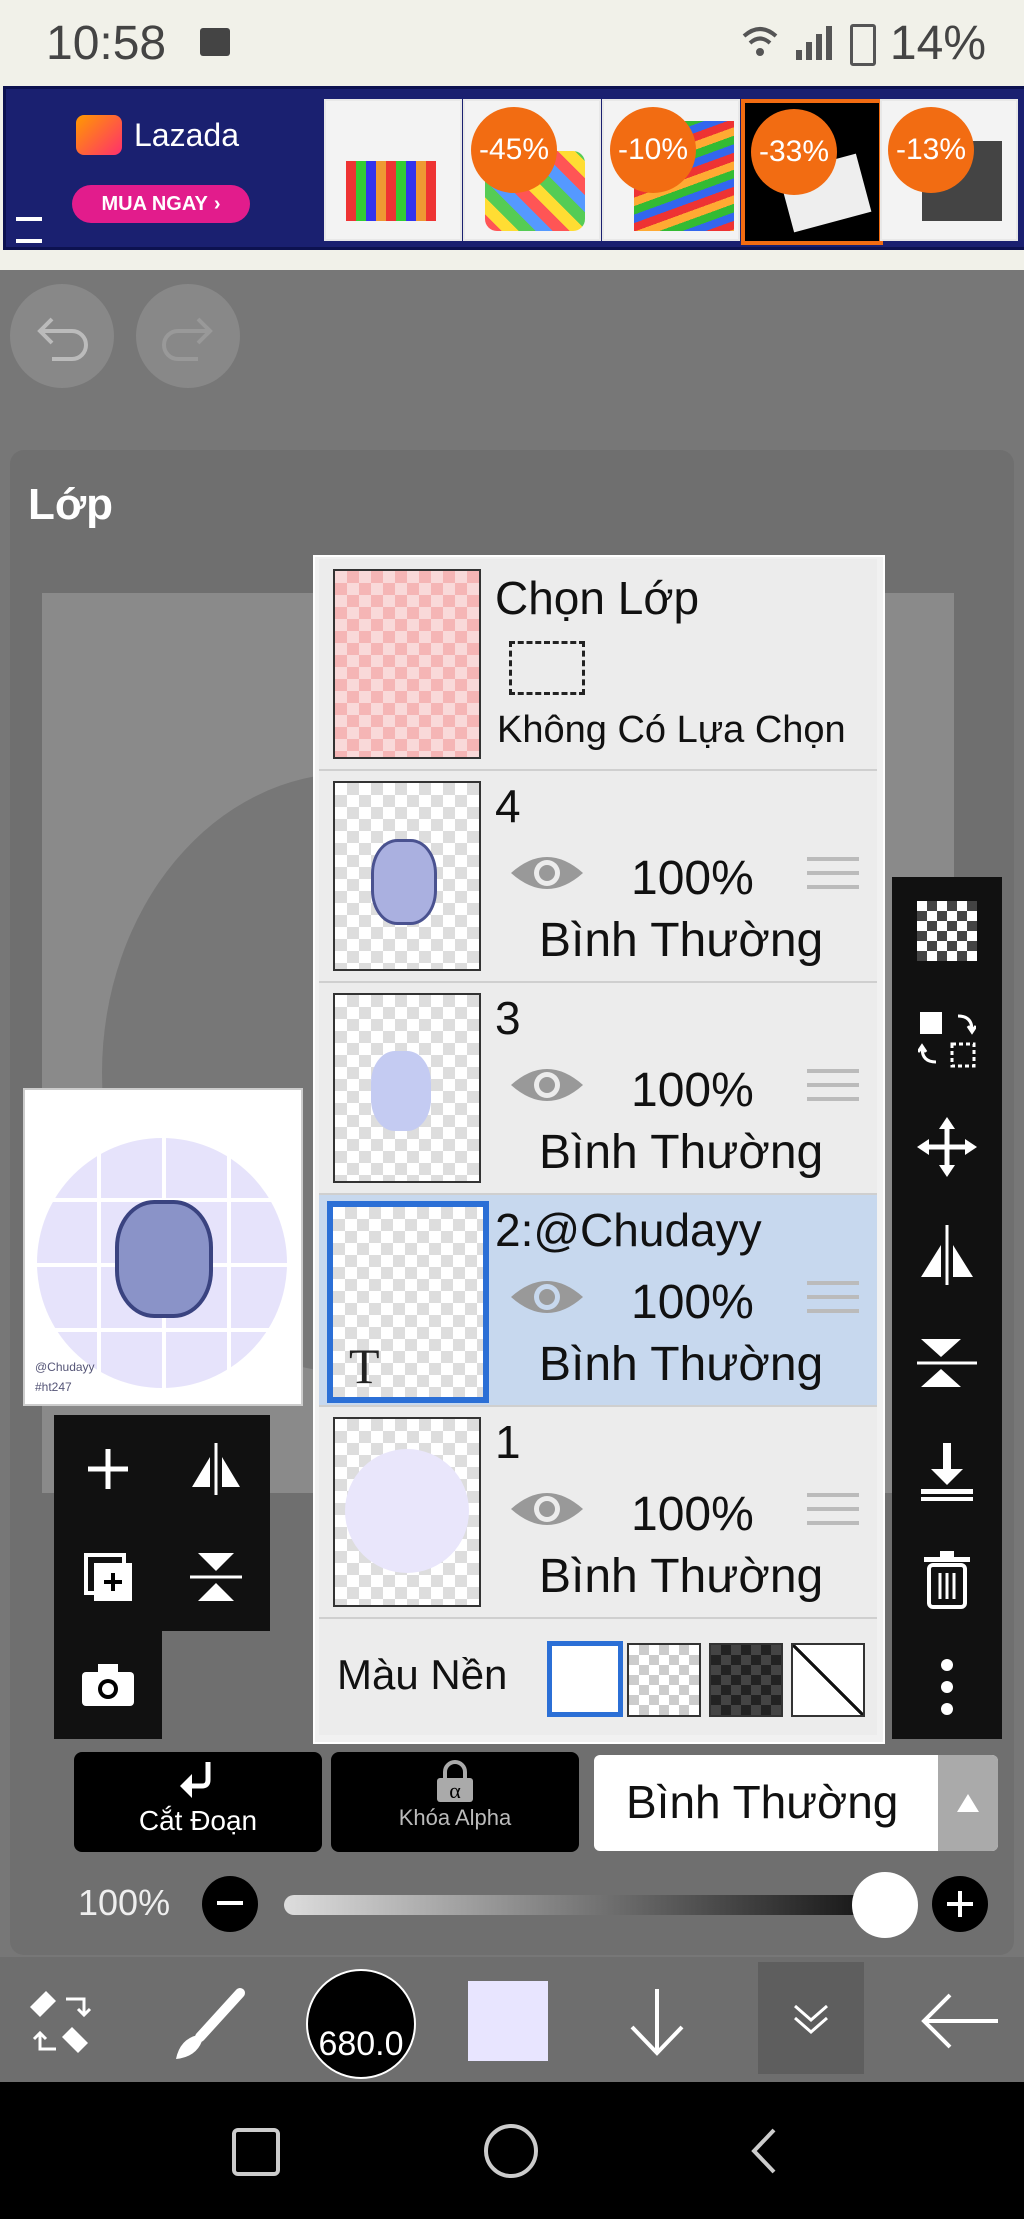 This screenshot has width=1024, height=2219. What do you see at coordinates (161, 204) in the screenshot?
I see `ad-cta-button: MUA NGAY ›` at bounding box center [161, 204].